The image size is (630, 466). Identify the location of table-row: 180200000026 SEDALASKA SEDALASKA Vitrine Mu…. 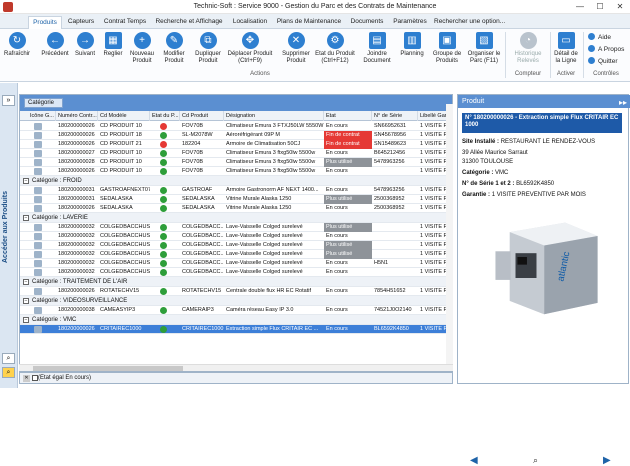
(236, 208).